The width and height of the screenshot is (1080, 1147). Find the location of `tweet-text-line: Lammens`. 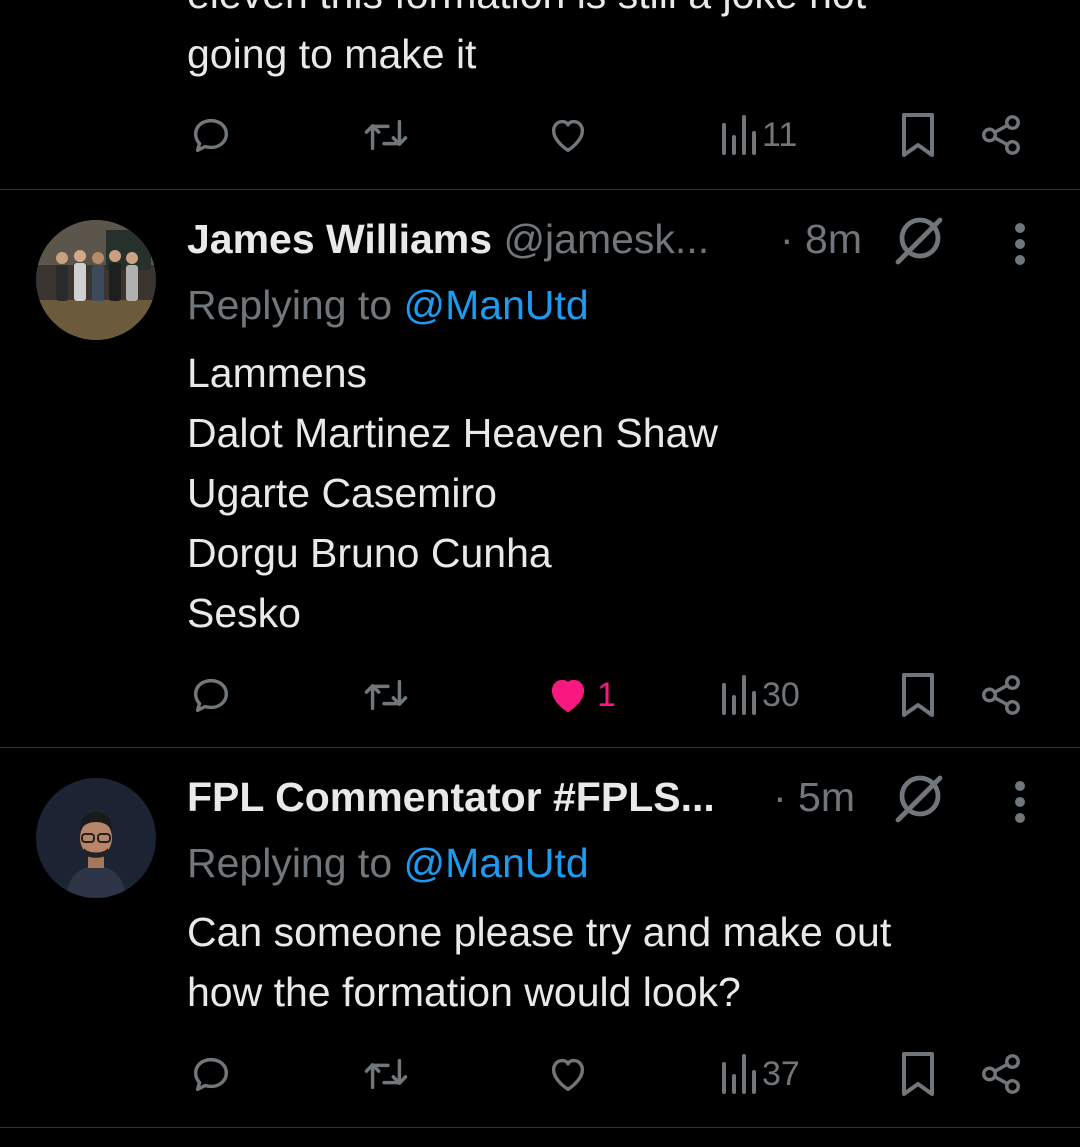

tweet-text-line: Lammens is located at coordinates (277, 373).